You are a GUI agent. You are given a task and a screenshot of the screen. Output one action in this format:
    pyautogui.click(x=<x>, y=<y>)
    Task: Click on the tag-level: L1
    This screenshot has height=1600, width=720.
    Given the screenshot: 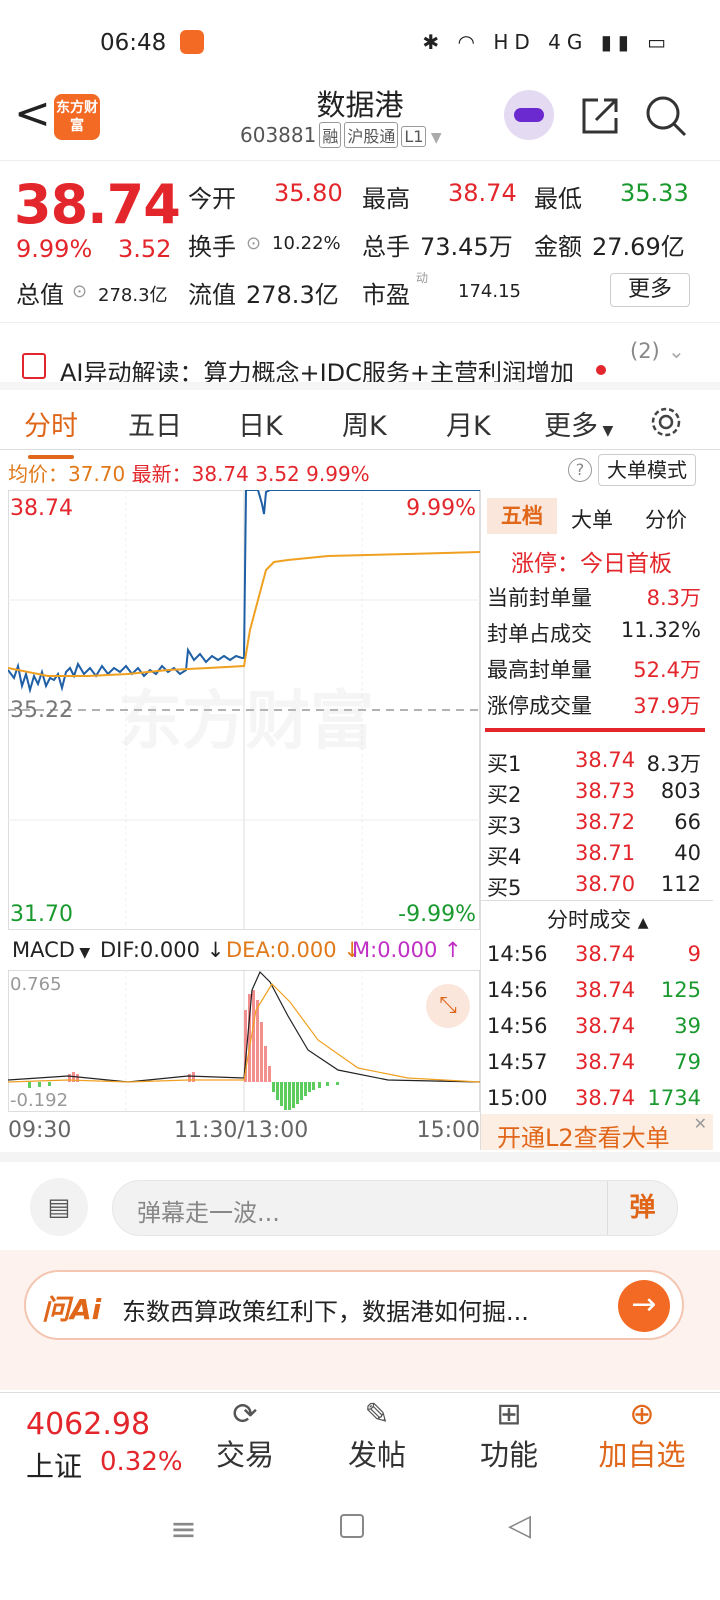 What is the action you would take?
    pyautogui.click(x=414, y=136)
    